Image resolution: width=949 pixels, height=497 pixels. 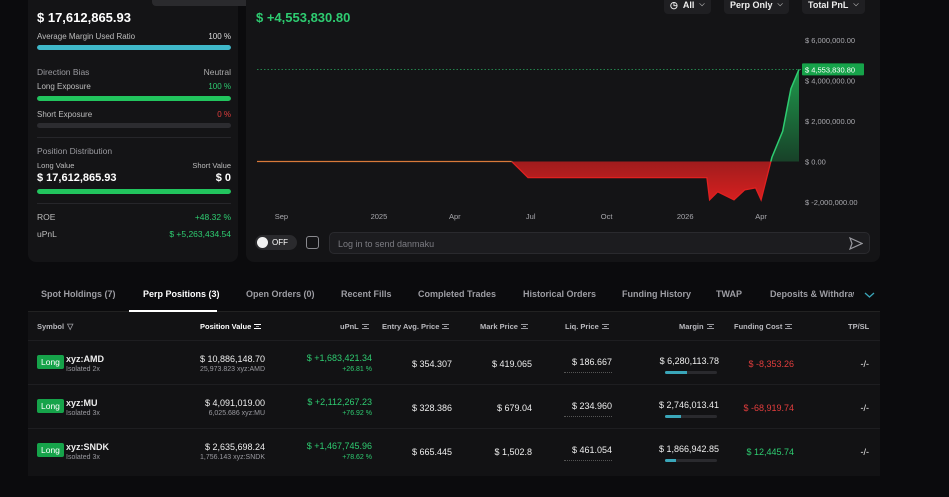 I want to click on tab-perp-positions: Perp Positions (3), so click(x=181, y=294).